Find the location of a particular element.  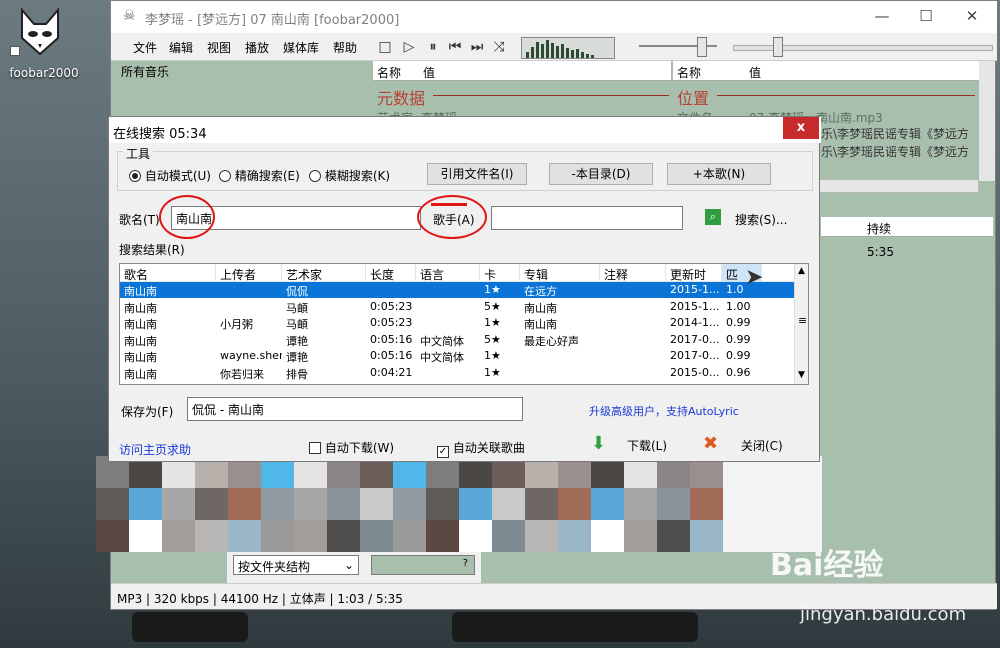

cell-lang: 中文简体 is located at coordinates (442, 341).